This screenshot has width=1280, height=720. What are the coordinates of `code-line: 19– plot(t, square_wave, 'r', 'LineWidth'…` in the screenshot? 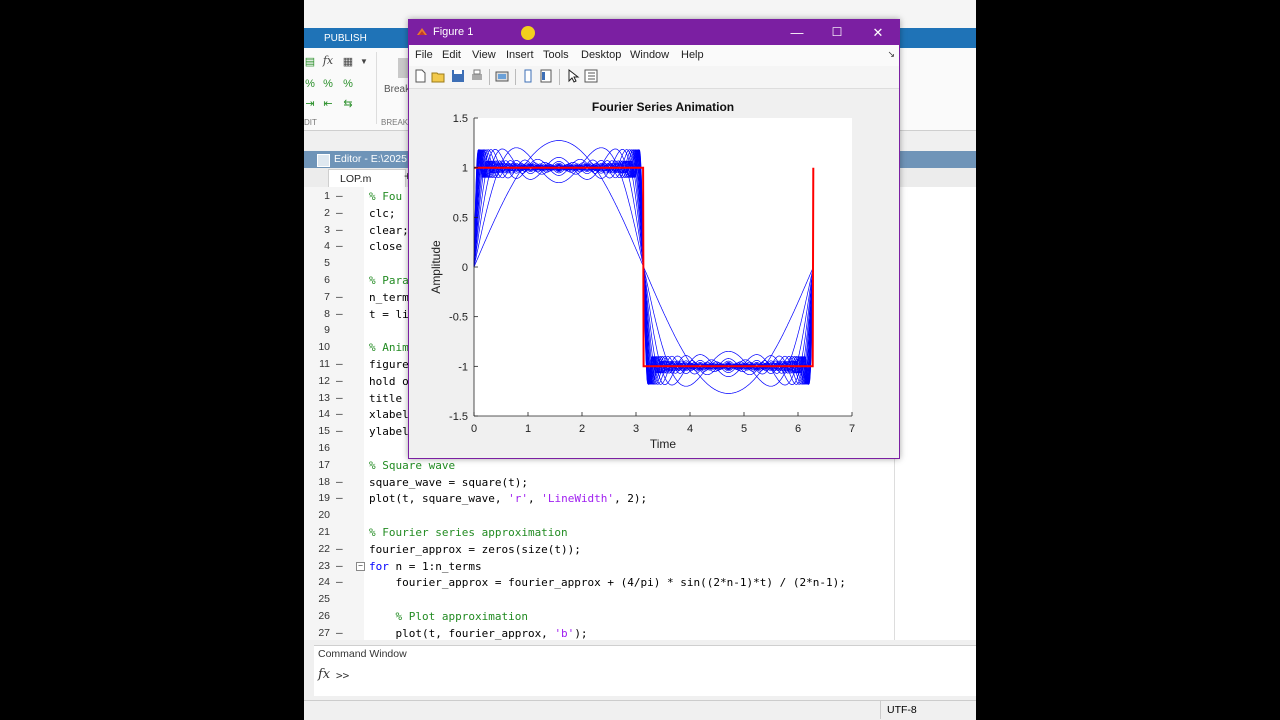 It's located at (599, 498).